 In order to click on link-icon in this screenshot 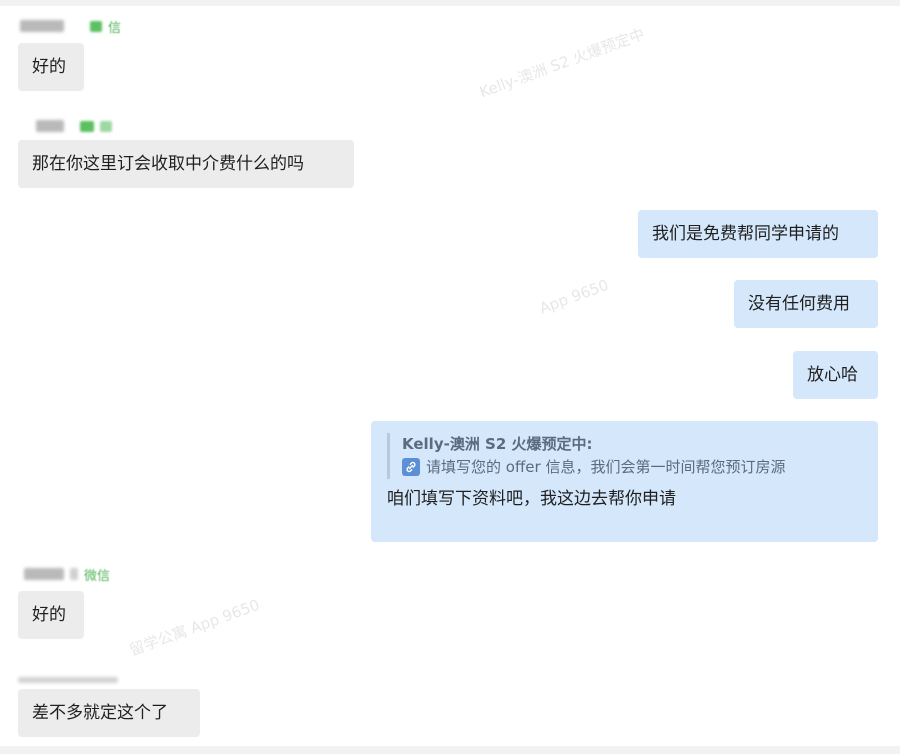, I will do `click(411, 467)`.